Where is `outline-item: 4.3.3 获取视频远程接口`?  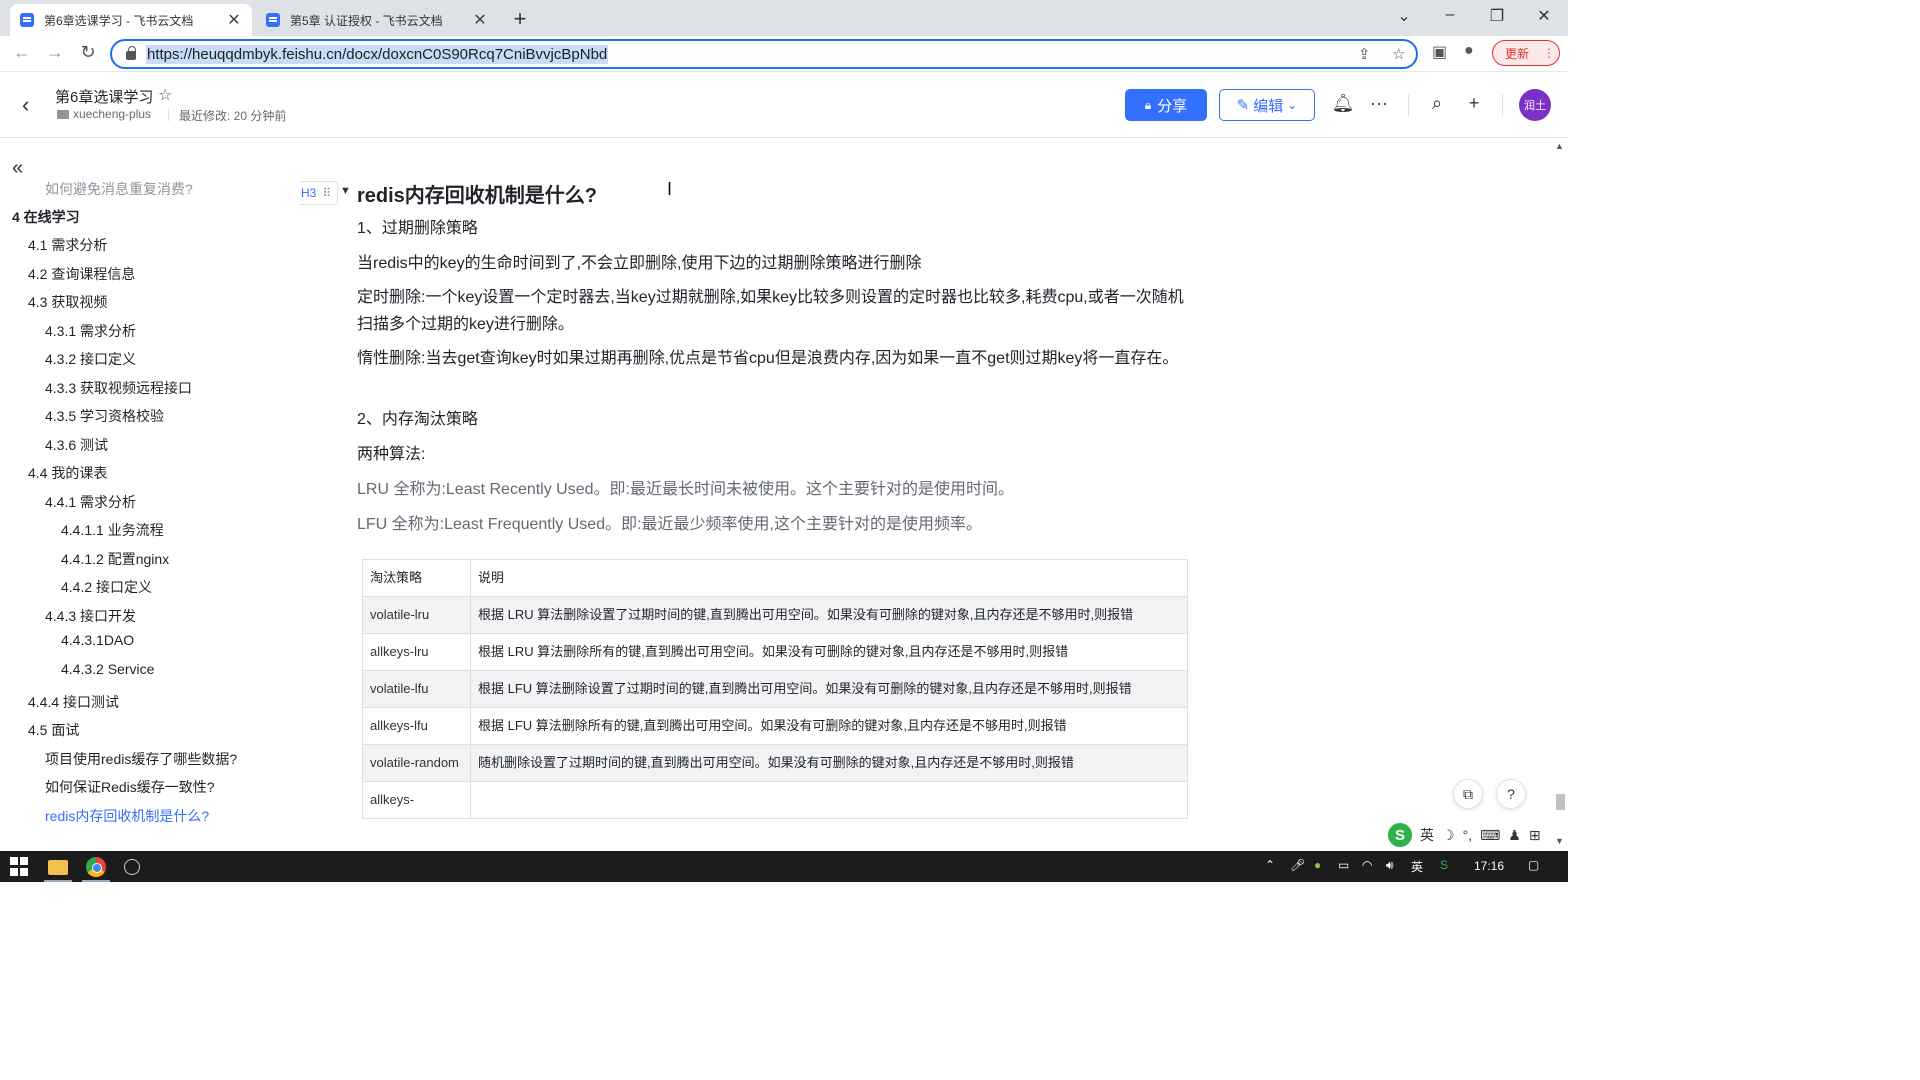 outline-item: 4.3.3 获取视频远程接口 is located at coordinates (118, 388).